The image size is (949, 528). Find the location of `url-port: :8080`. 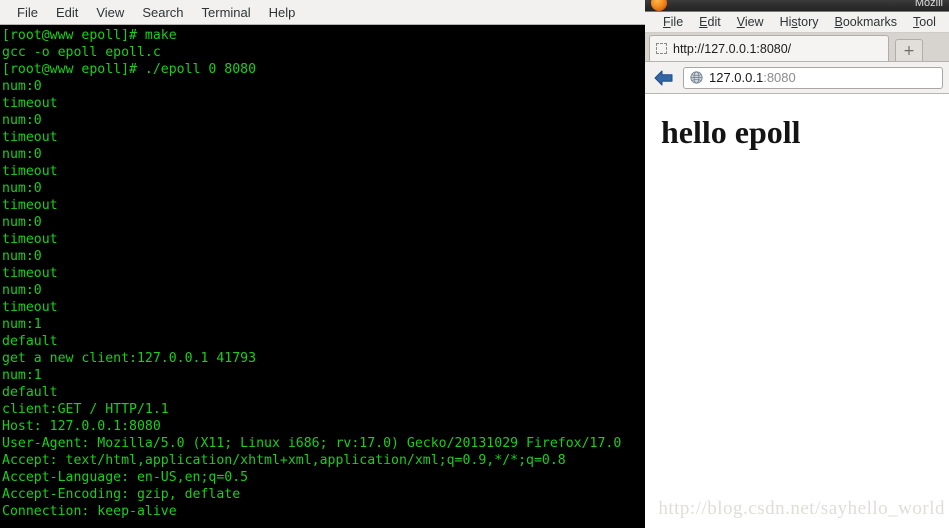

url-port: :8080 is located at coordinates (779, 77).